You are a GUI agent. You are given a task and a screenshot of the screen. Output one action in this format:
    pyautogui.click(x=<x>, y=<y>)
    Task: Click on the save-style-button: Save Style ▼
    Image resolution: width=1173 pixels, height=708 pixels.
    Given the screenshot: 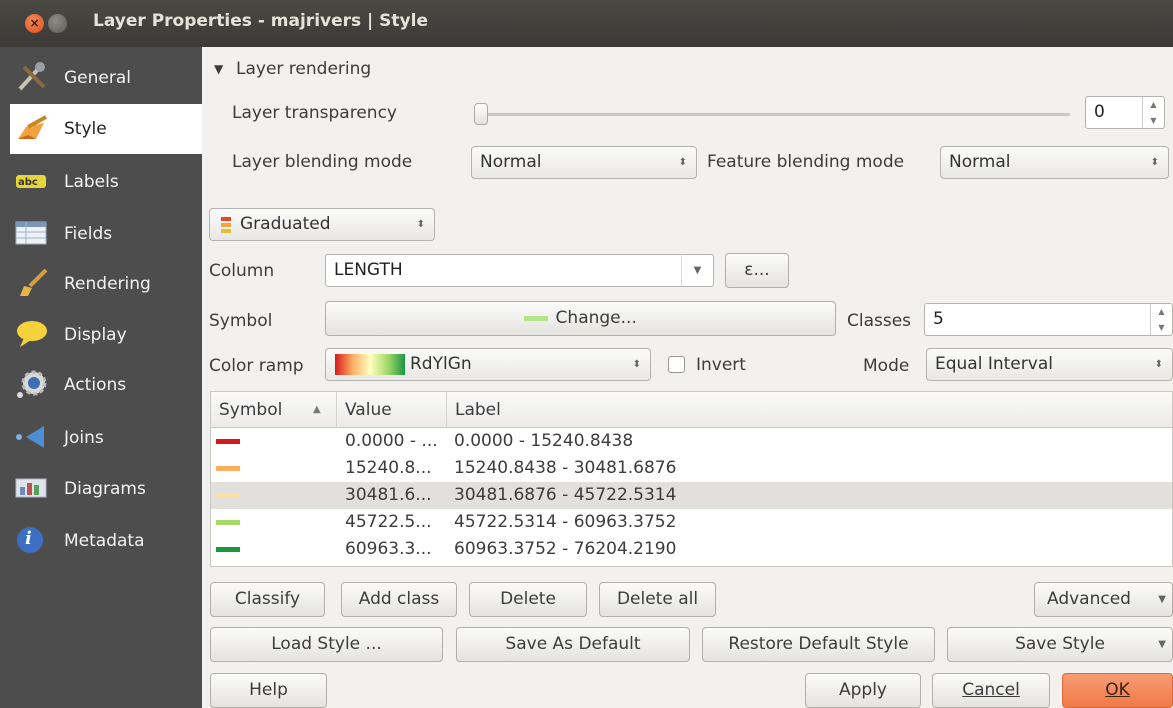 What is the action you would take?
    pyautogui.click(x=1060, y=644)
    